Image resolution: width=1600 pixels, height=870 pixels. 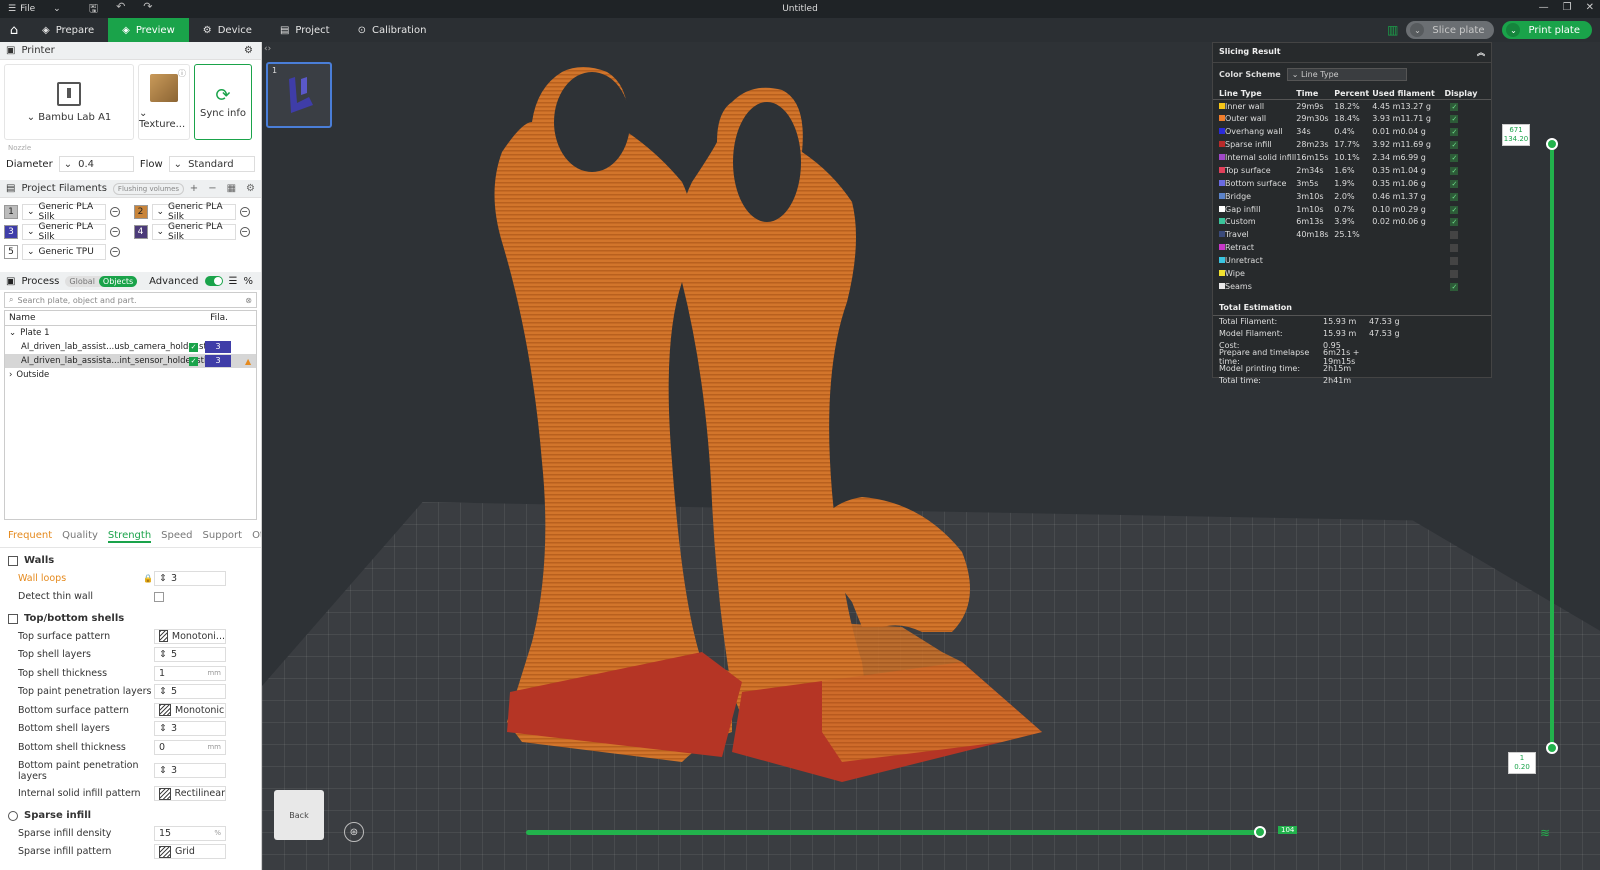 I want to click on visible-checkbox: ✓, so click(x=193, y=361).